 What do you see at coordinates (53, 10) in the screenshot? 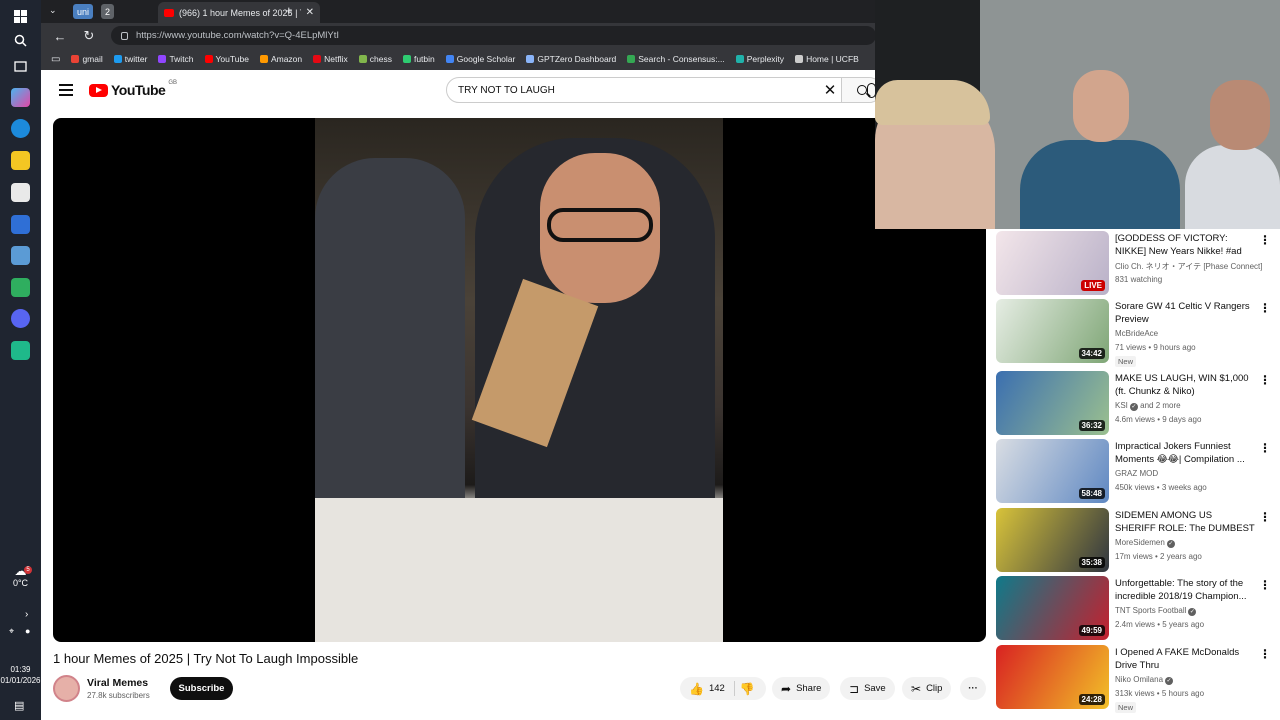
I see `tab-search-chevron-icon: ⌄` at bounding box center [53, 10].